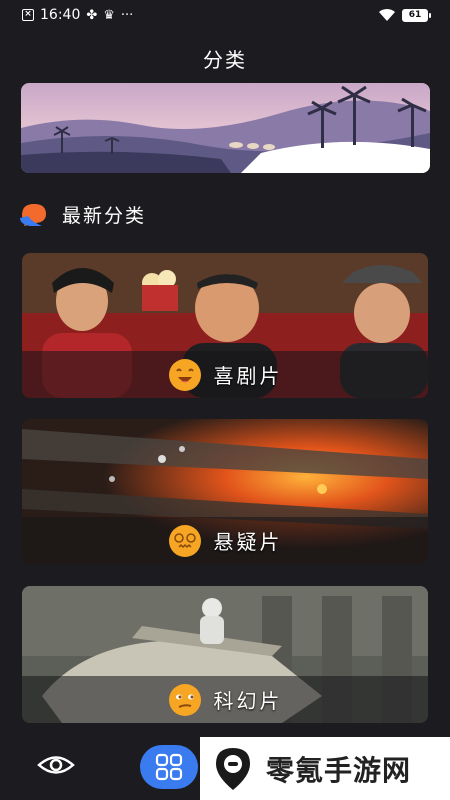 Image resolution: width=450 pixels, height=800 pixels. I want to click on crown-icon: ♛, so click(109, 15).